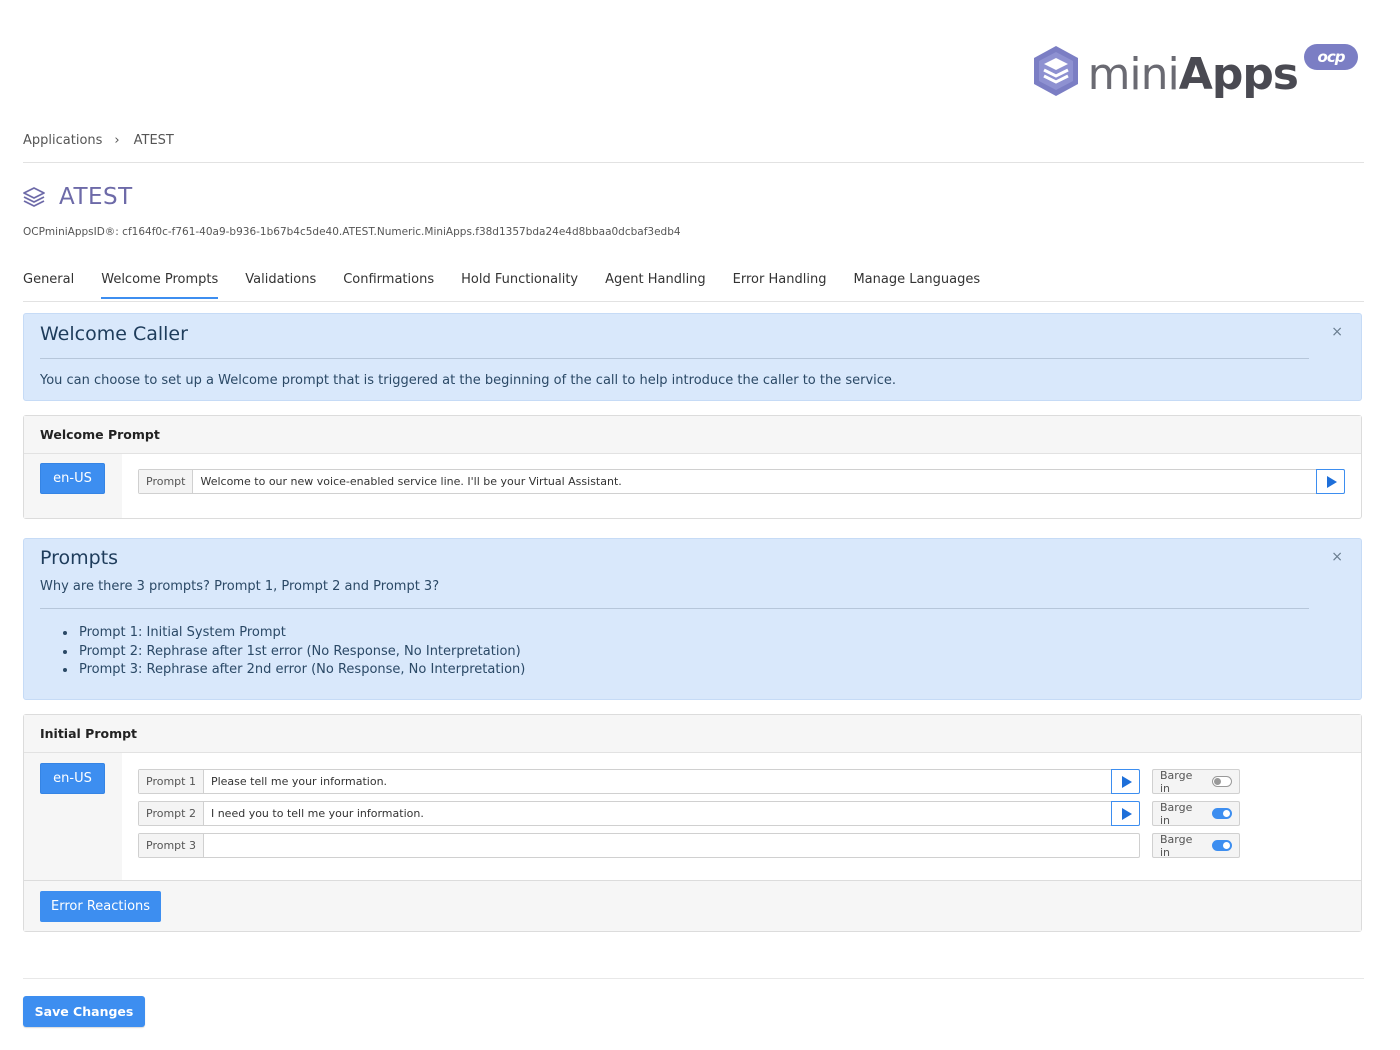 The image size is (1400, 1050). I want to click on tab-welcome-prompts: Welcome Prompts, so click(160, 285).